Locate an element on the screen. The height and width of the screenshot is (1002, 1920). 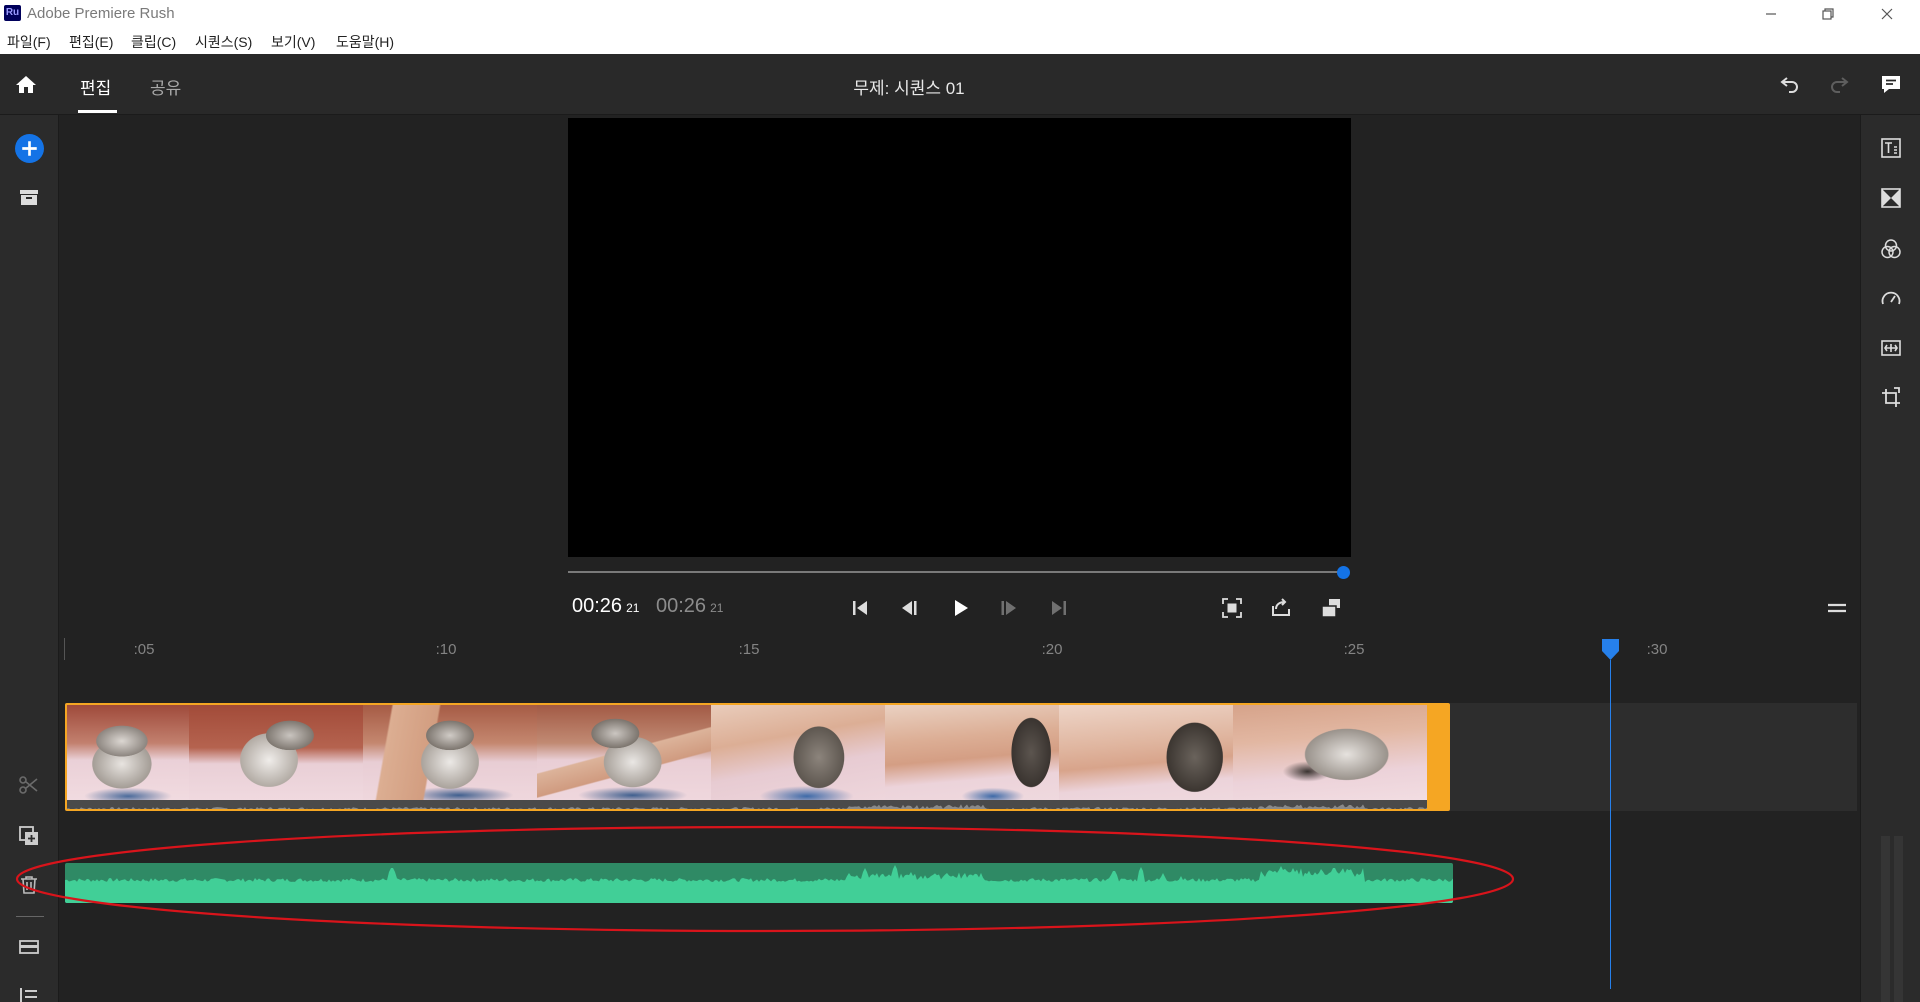
fullscreen-button is located at coordinates (1232, 608).